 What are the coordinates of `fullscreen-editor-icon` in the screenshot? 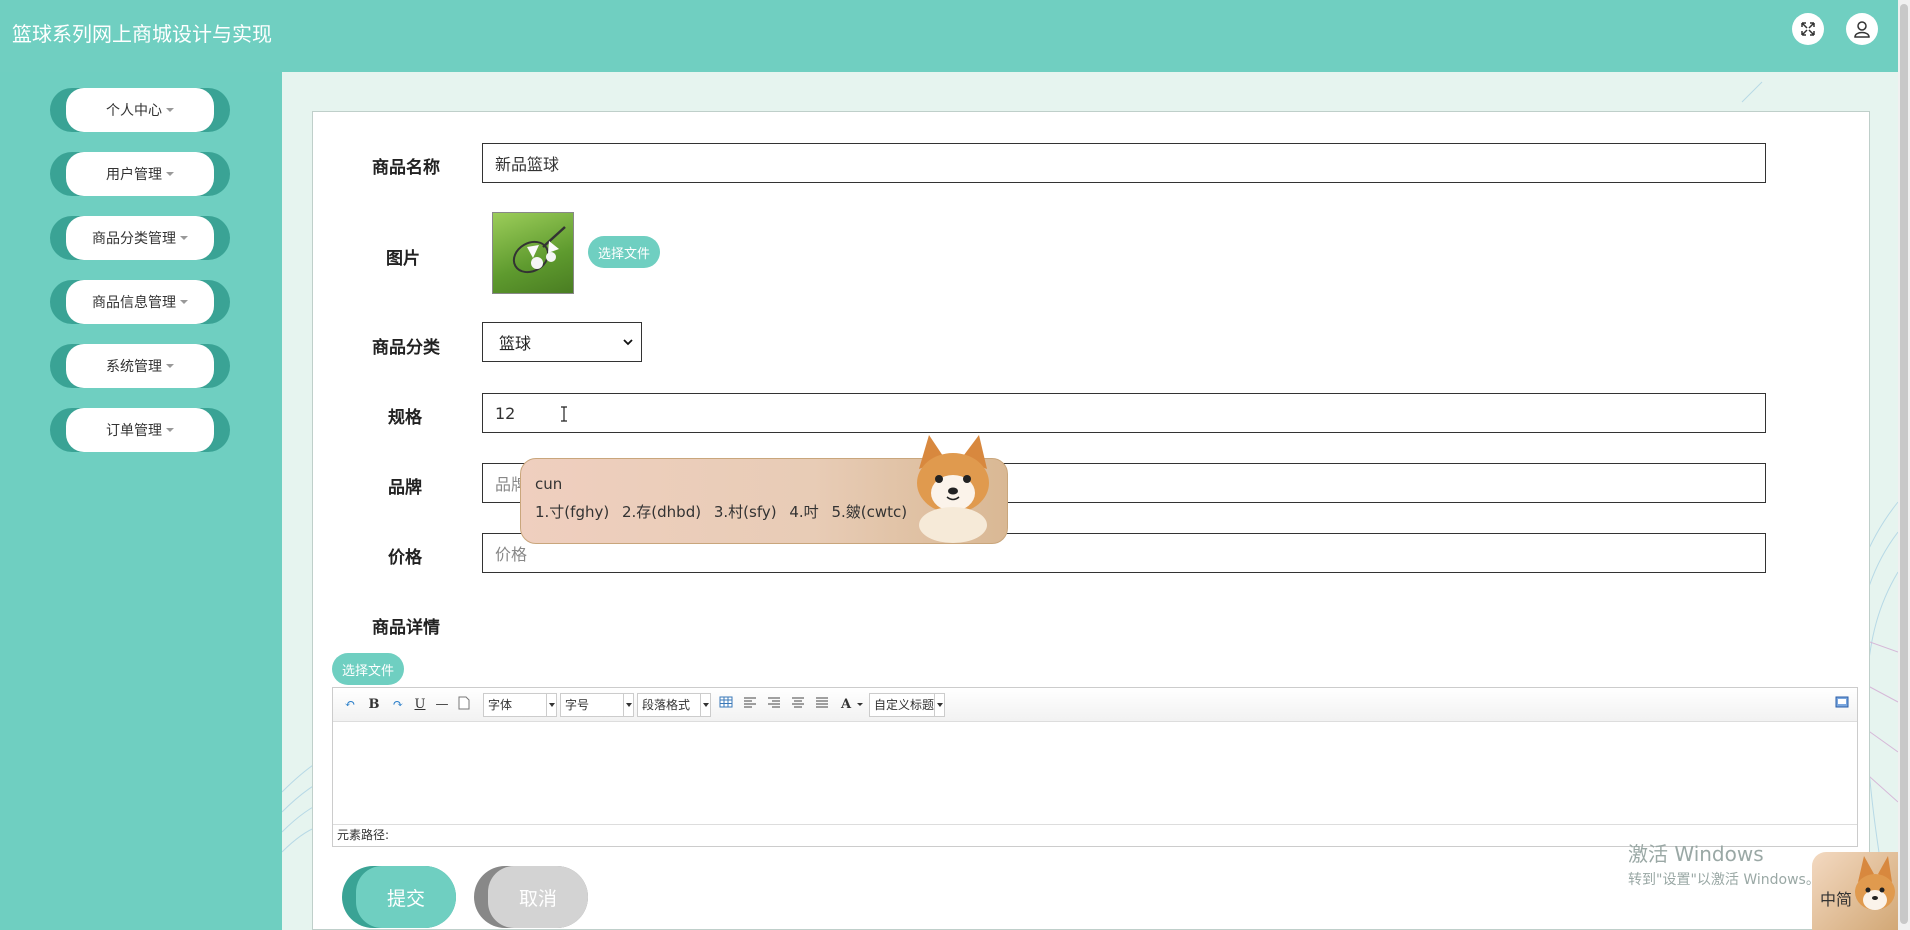 It's located at (1842, 705).